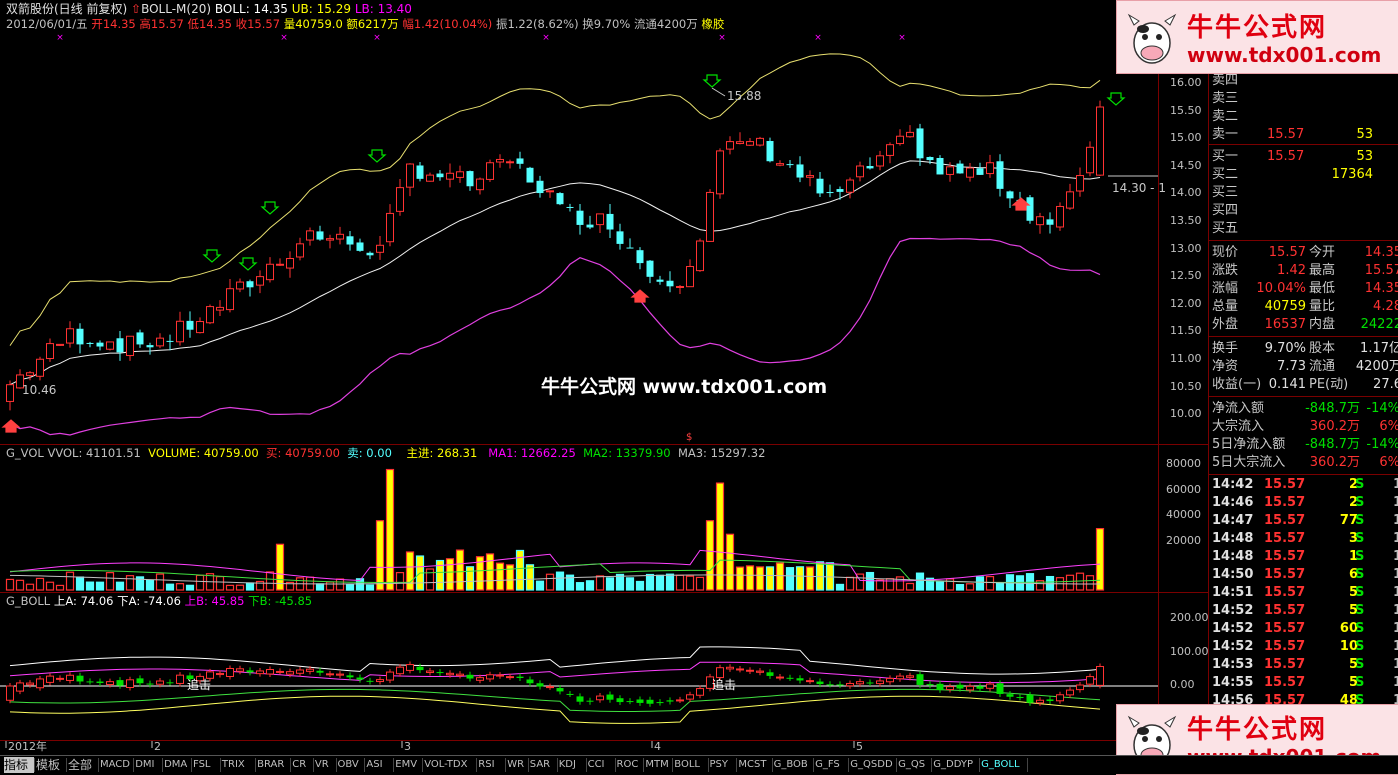 This screenshot has width=1398, height=775. Describe the element at coordinates (408, 765) in the screenshot. I see `tab-emv: EMV` at that location.